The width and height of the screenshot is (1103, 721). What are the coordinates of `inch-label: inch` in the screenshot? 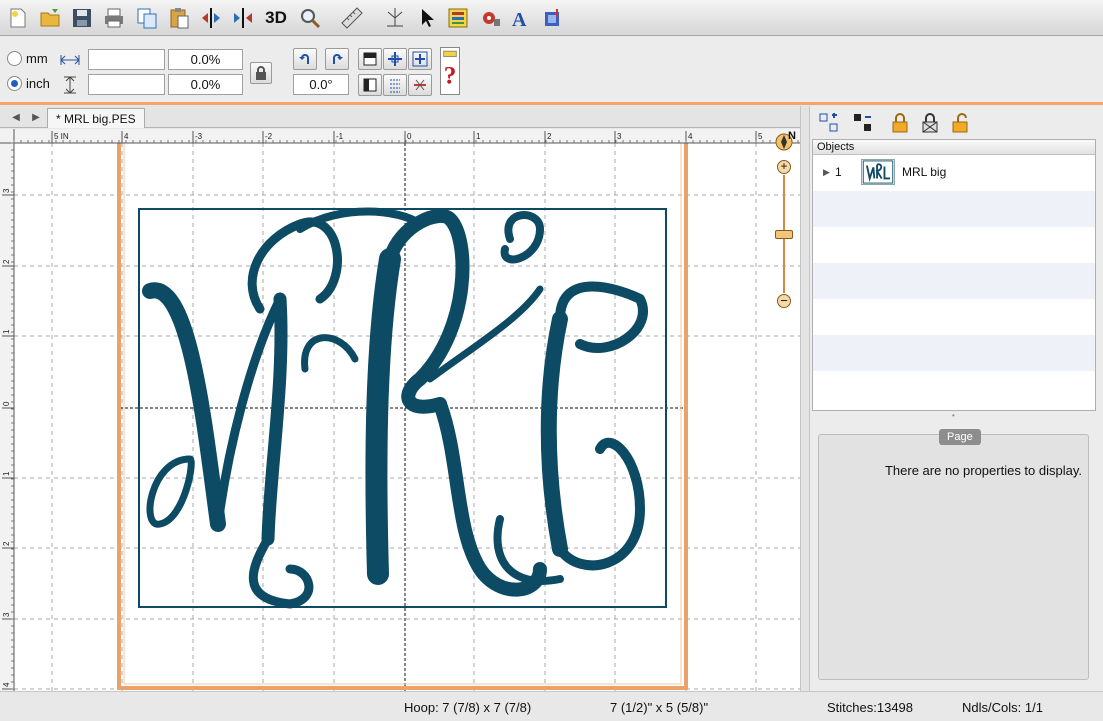 It's located at (38, 83).